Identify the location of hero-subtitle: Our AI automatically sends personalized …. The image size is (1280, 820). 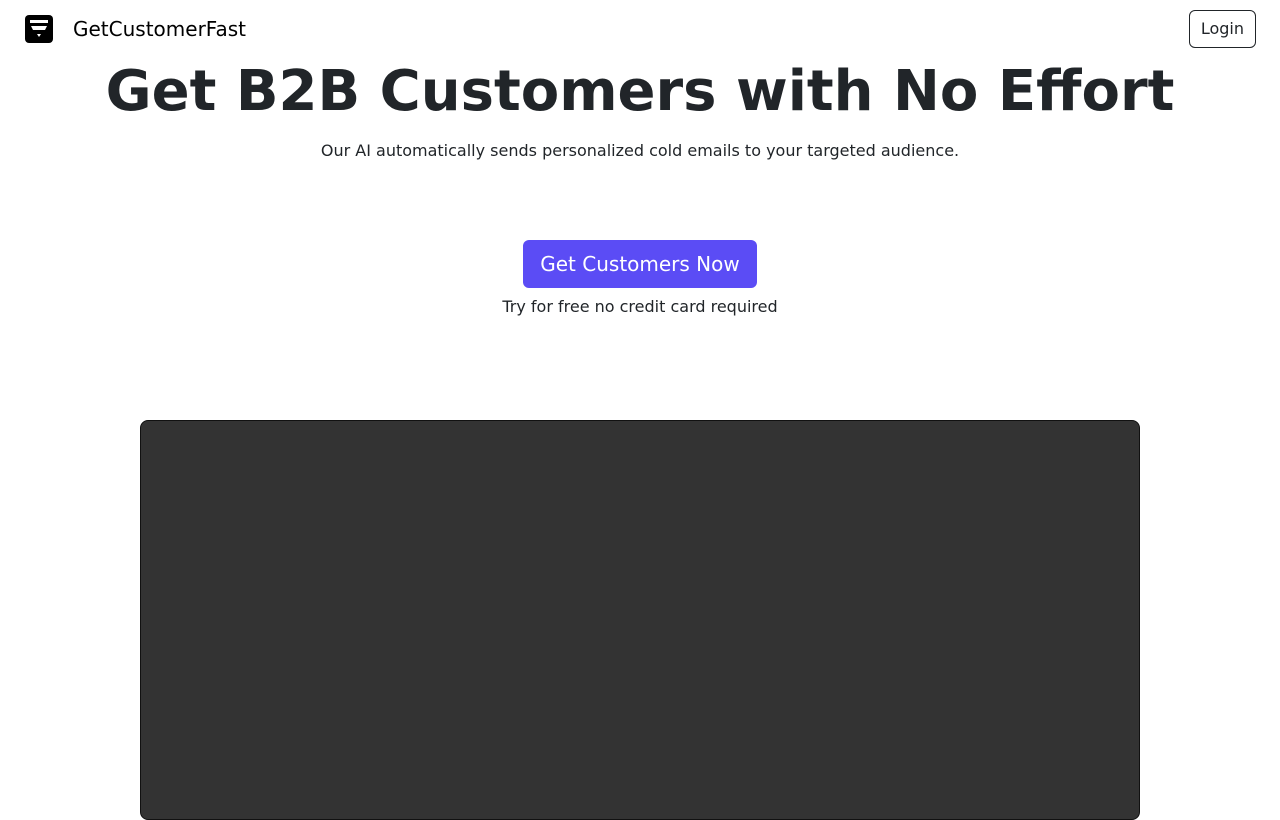
(640, 150).